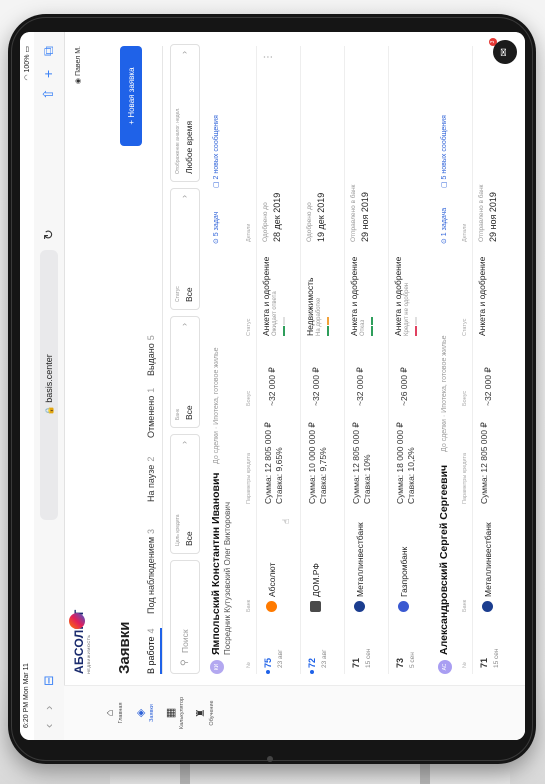  What do you see at coordinates (484, 463) in the screenshot?
I see `loan-sum: Сумма: 12 805 000 ₽` at bounding box center [484, 463].